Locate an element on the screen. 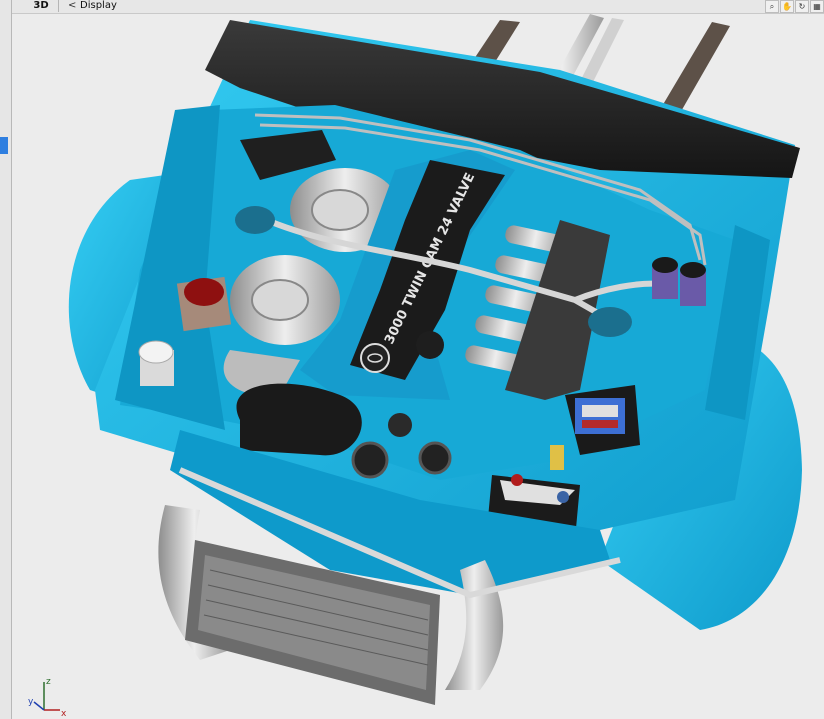 This screenshot has height=719, width=824. pan-hand-icon: ✋ is located at coordinates (787, 6).